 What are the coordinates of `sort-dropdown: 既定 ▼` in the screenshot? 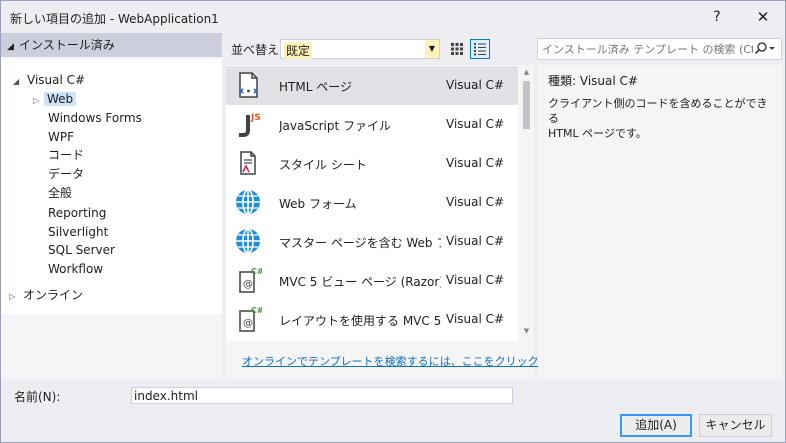 It's located at (360, 49).